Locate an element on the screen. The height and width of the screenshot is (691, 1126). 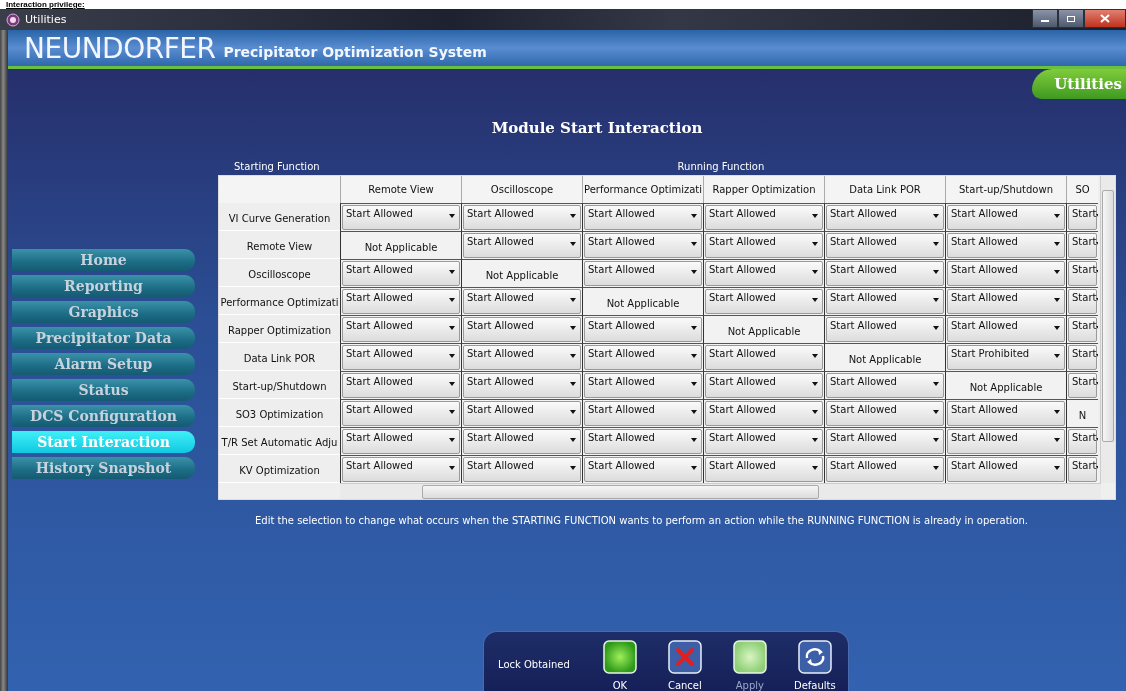
vertical-scrollbar is located at coordinates (1107, 329).